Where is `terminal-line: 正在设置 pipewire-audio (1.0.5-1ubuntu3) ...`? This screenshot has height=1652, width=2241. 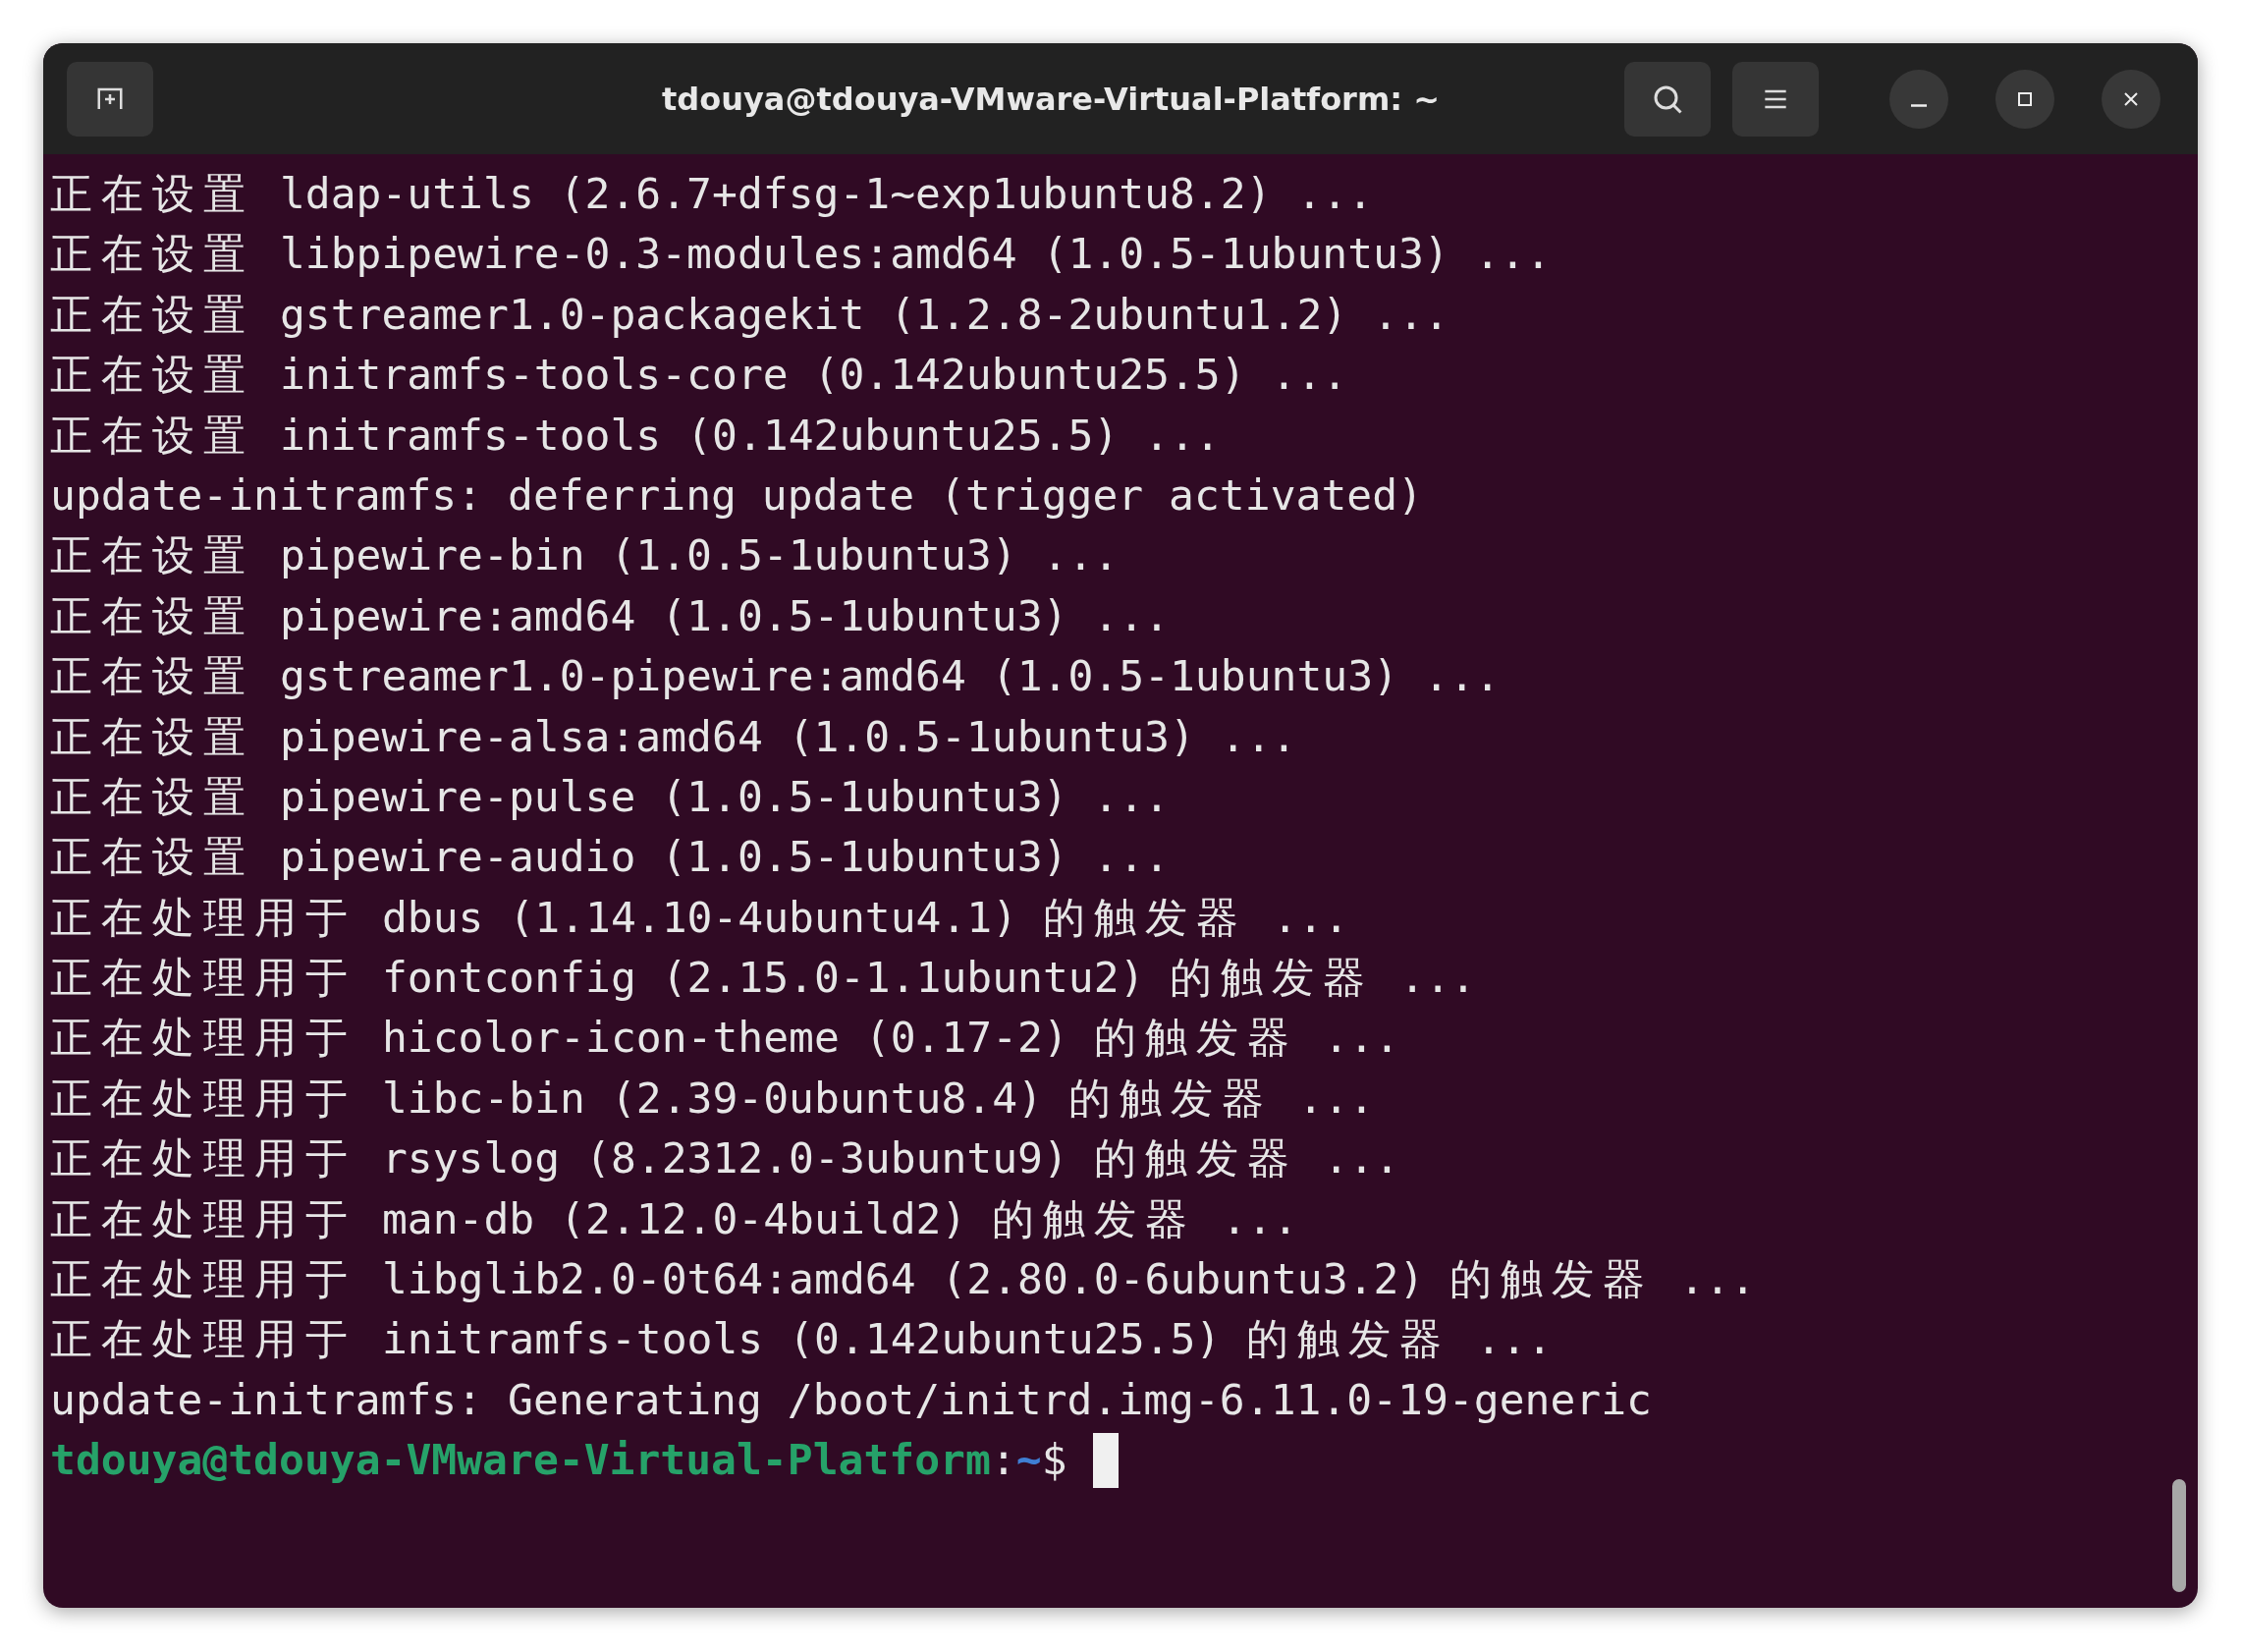
terminal-line: 正在设置 pipewire-audio (1.0.5-1ubuntu3) ... is located at coordinates (610, 857).